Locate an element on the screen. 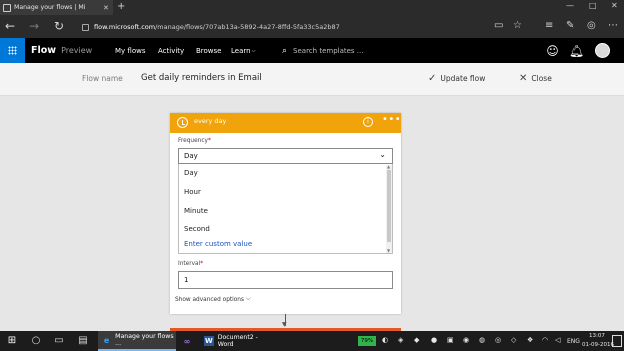 The height and width of the screenshot is (351, 624). scroll-up-icon: ▲ is located at coordinates (389, 167).